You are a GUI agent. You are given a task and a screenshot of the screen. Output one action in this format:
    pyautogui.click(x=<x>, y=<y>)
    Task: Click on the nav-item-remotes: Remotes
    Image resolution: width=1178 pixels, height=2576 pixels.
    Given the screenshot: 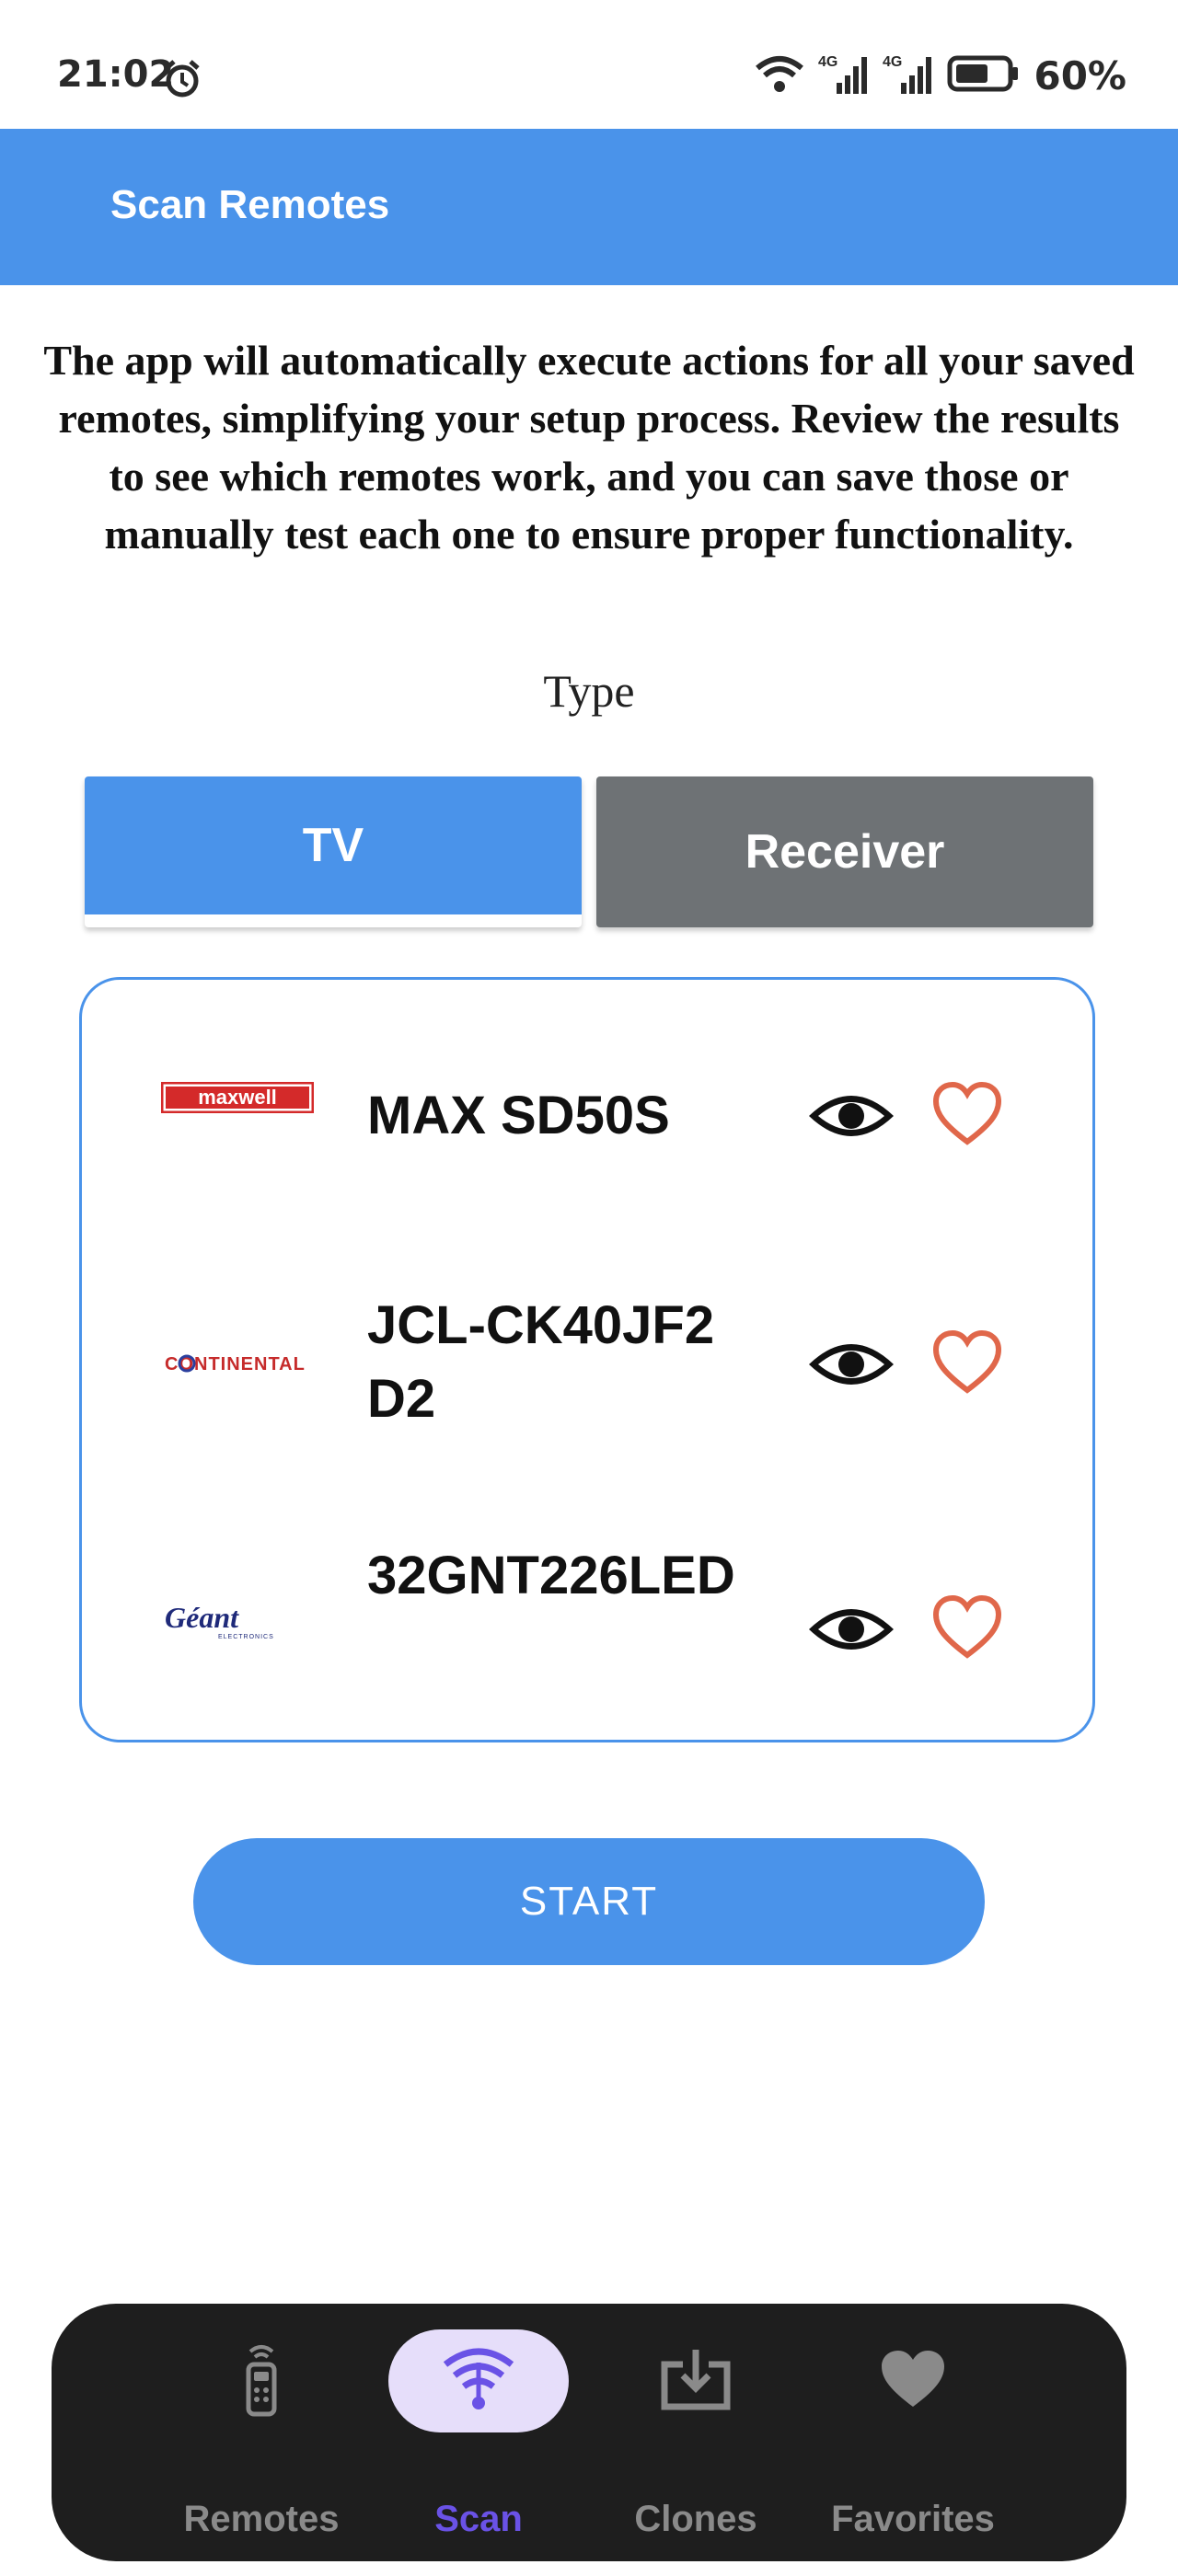 What is the action you would take?
    pyautogui.click(x=261, y=2432)
    